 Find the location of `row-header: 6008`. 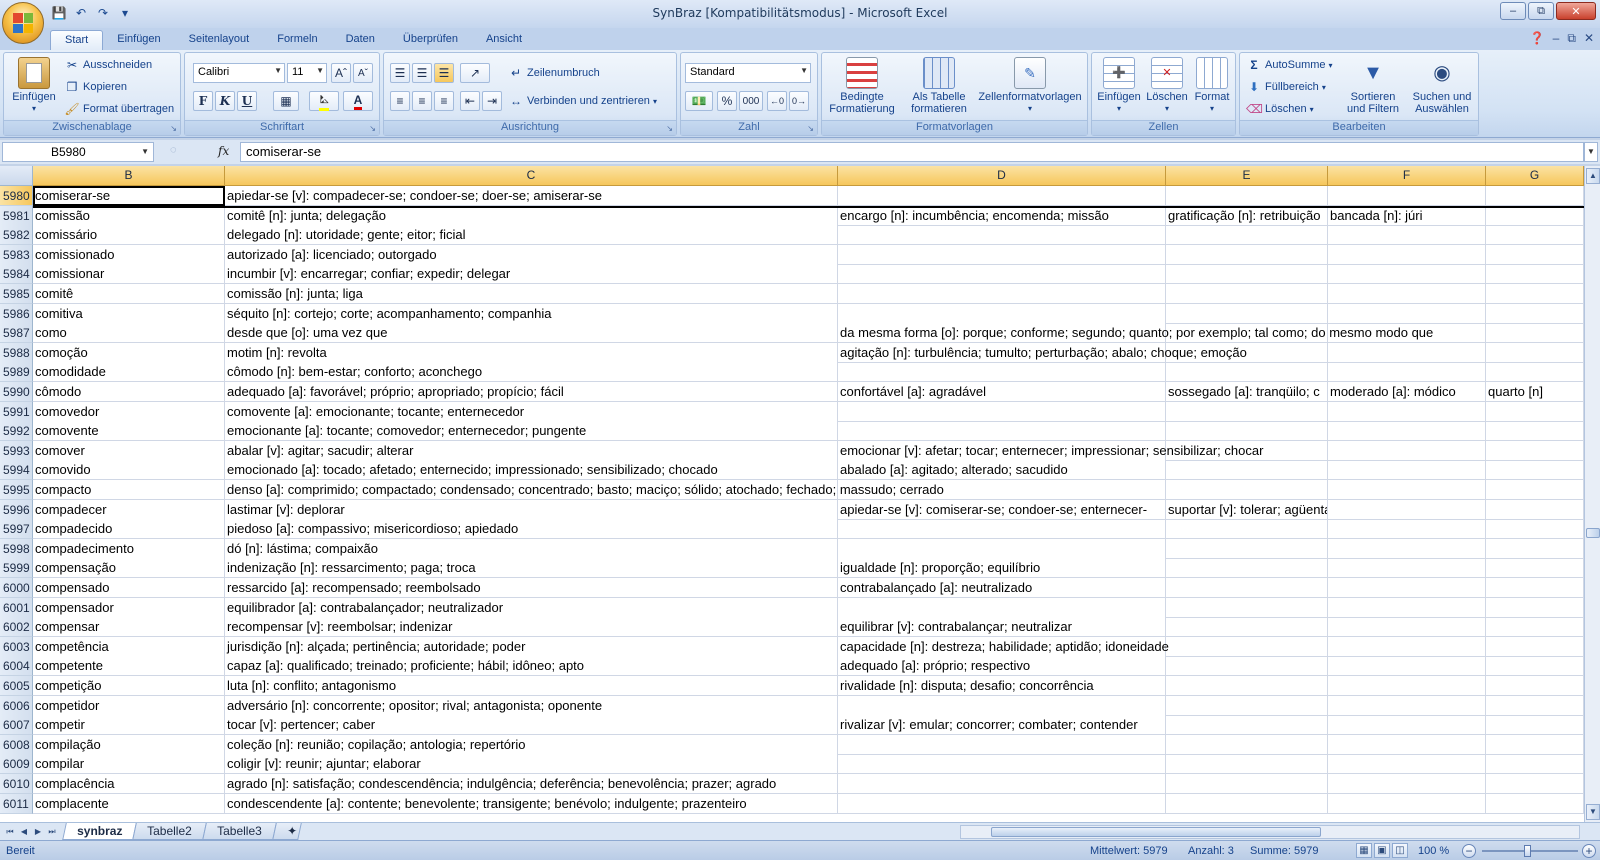

row-header: 6008 is located at coordinates (16, 745).